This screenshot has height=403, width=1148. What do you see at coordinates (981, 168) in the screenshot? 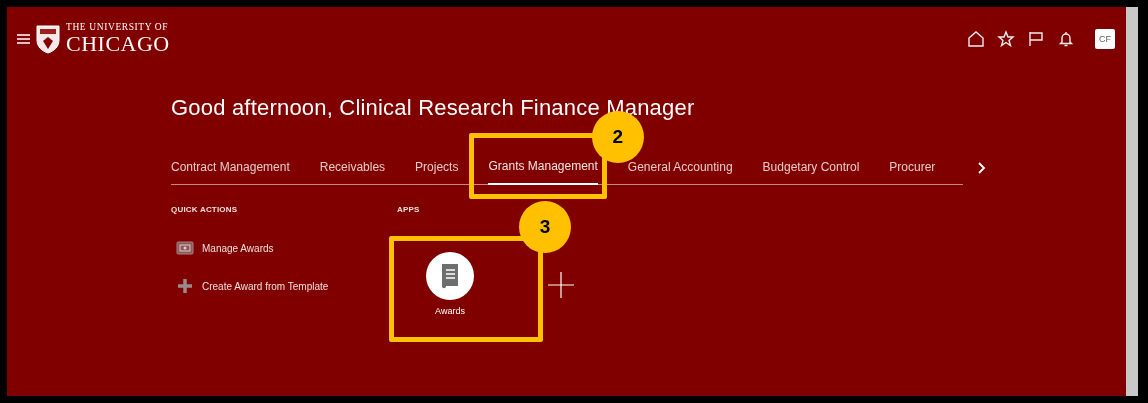
I see `chevron-right-icon` at bounding box center [981, 168].